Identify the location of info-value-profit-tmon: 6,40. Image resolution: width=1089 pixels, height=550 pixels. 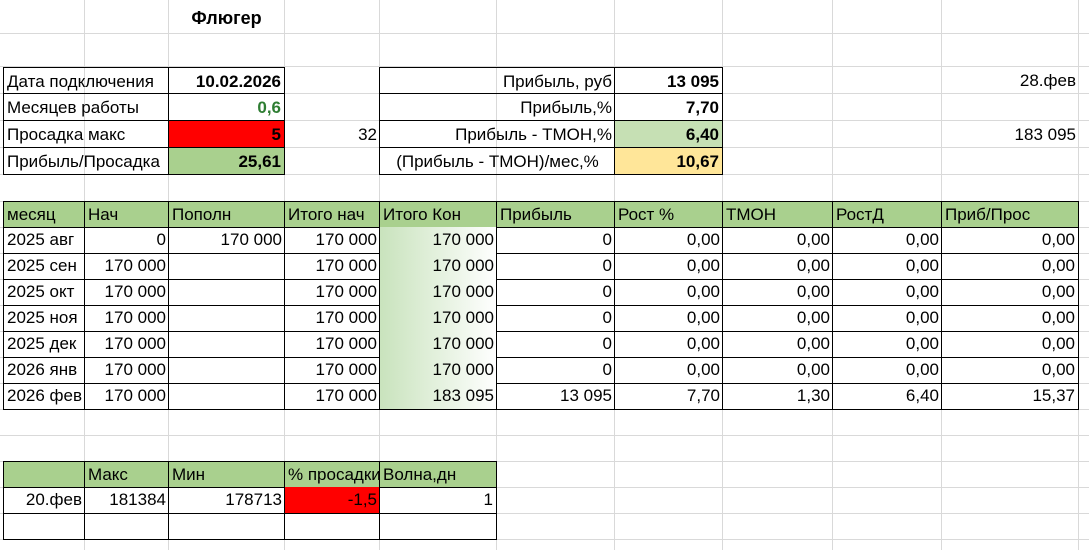
(668, 134).